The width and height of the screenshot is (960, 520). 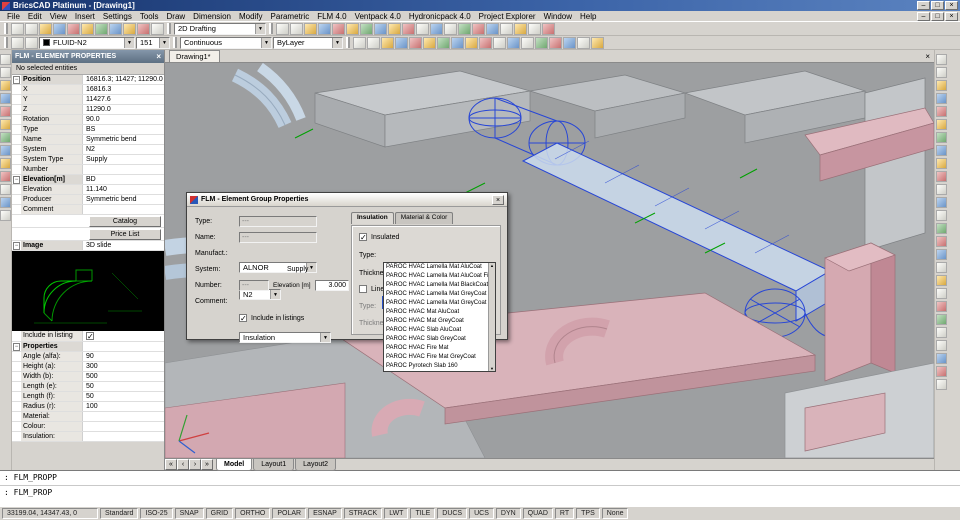 What do you see at coordinates (941, 124) in the screenshot?
I see `round-duct-icon` at bounding box center [941, 124].